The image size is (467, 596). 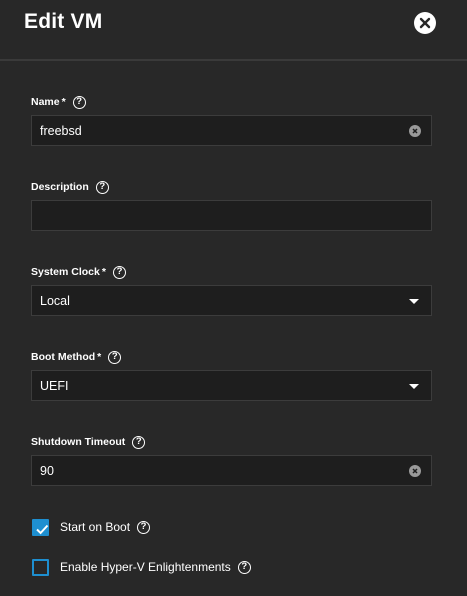 I want to click on start-on-boot-checkbox, so click(x=40, y=527).